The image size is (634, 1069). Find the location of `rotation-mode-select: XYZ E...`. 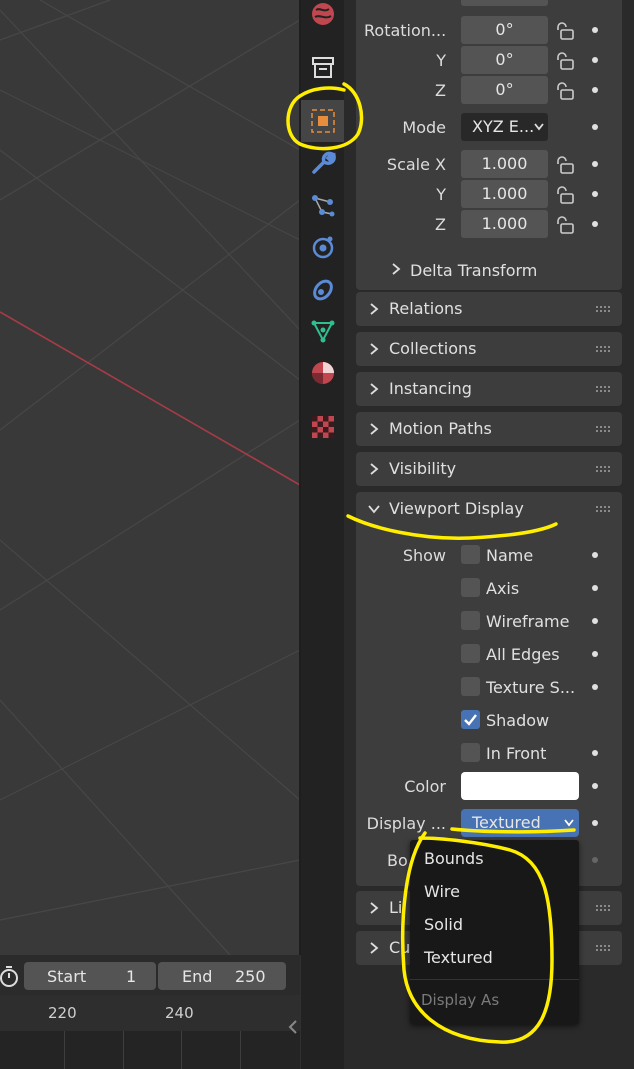

rotation-mode-select: XYZ E... is located at coordinates (504, 127).